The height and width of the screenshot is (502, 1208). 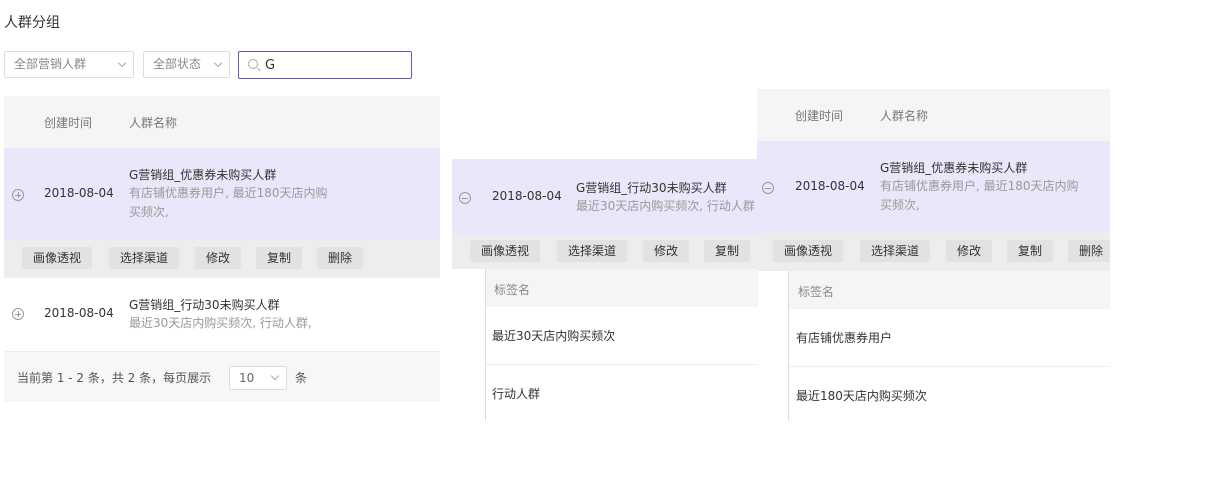 What do you see at coordinates (622, 336) in the screenshot?
I see `tag-row: 最近30天店内购买频次` at bounding box center [622, 336].